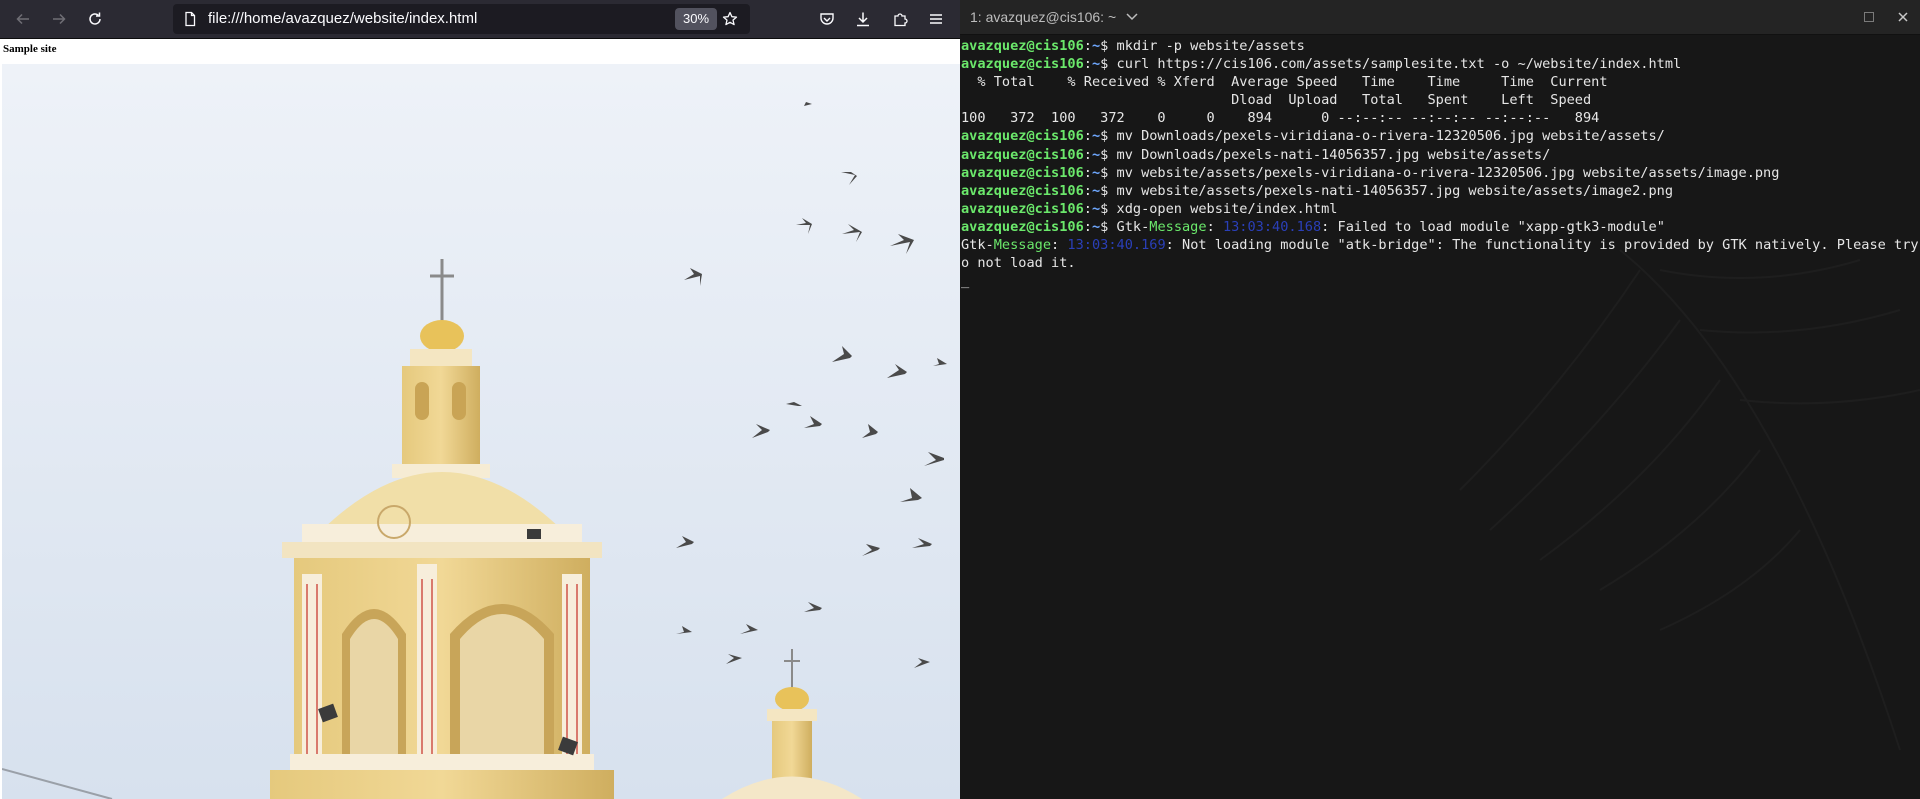  Describe the element at coordinates (30, 49) in the screenshot. I see `page-heading: Sample site` at that location.